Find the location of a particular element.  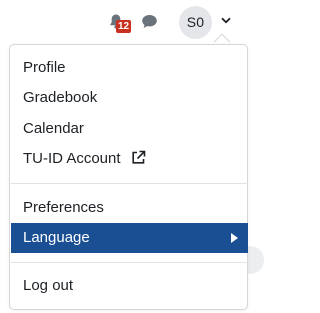

menu-item-profile: Profile is located at coordinates (129, 68).